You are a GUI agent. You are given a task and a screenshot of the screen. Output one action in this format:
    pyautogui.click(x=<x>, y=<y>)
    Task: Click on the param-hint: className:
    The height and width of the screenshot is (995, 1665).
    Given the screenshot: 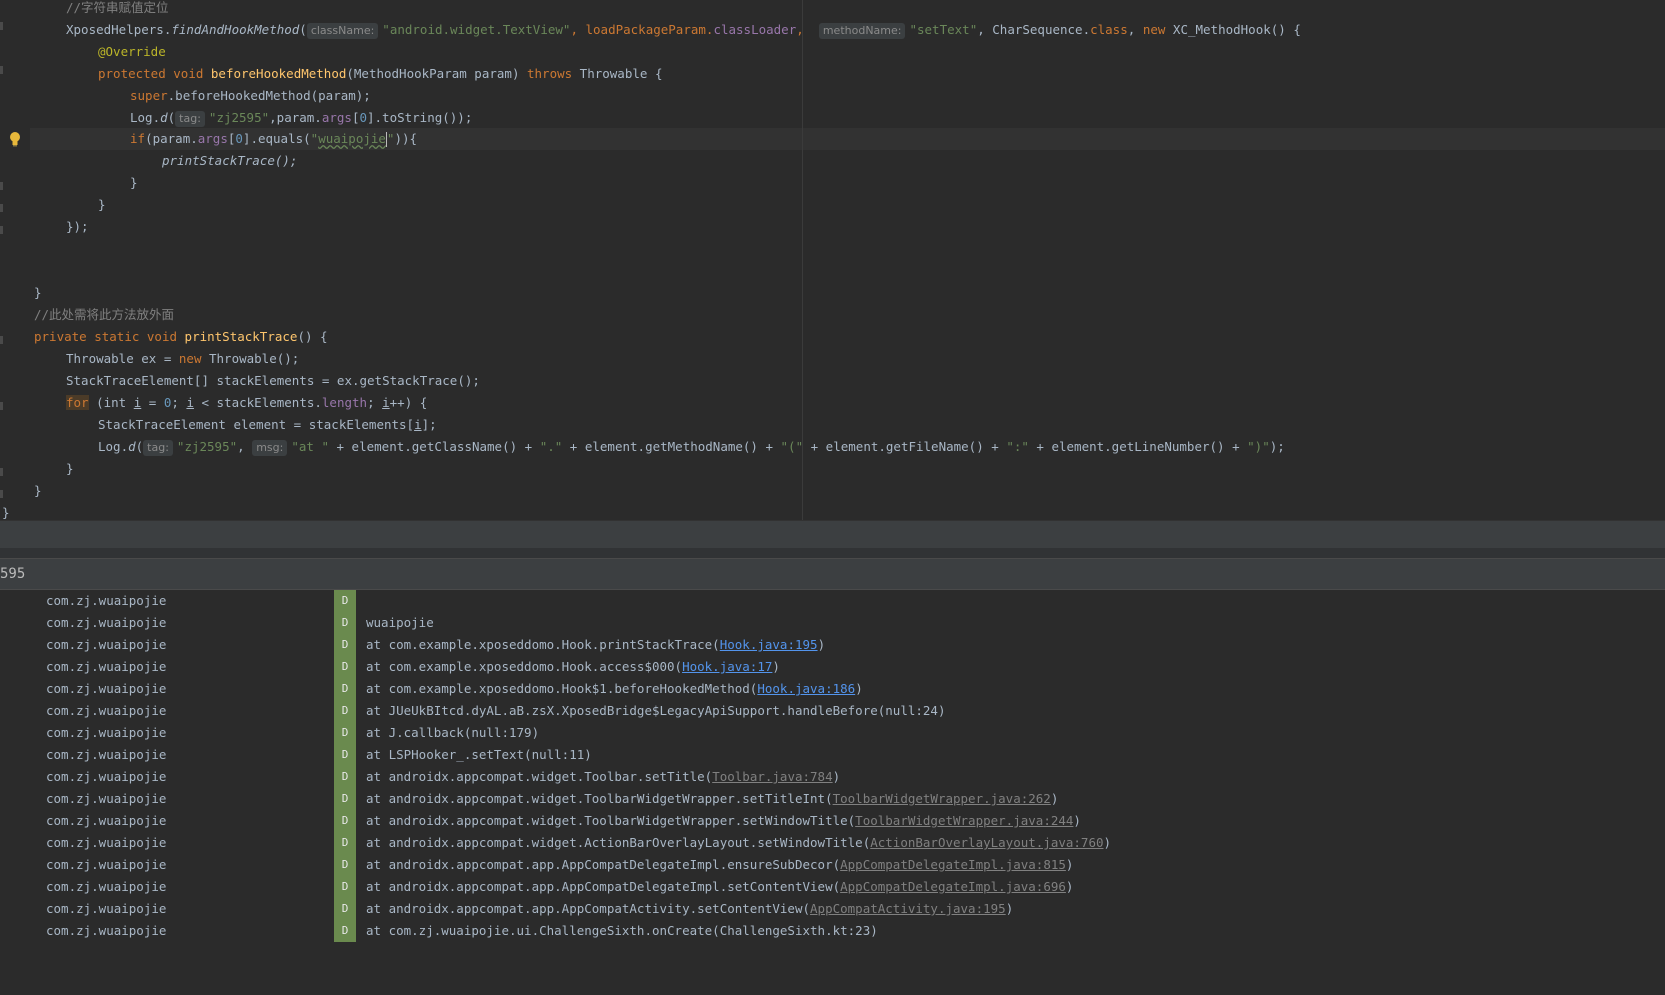 What is the action you would take?
    pyautogui.click(x=342, y=31)
    